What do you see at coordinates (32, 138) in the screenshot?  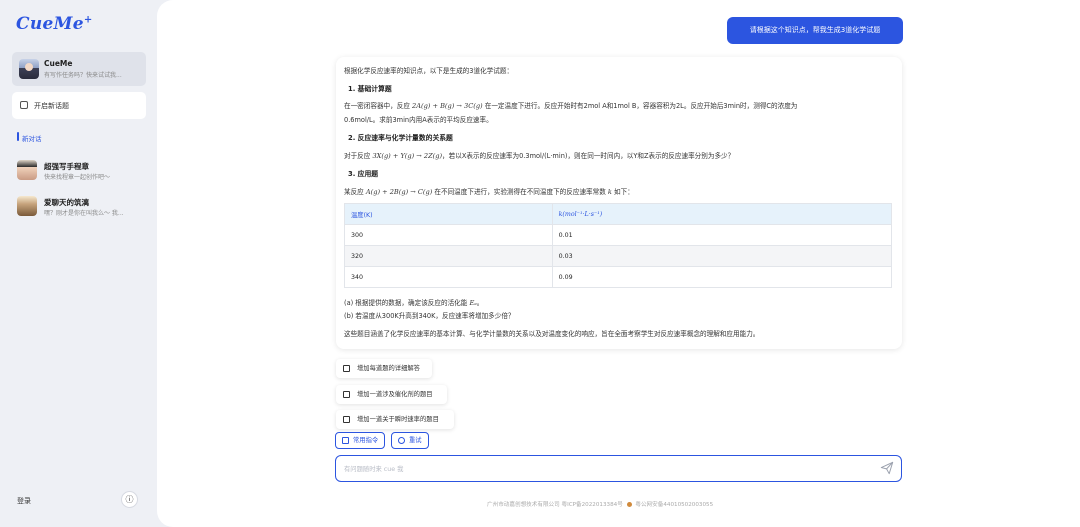 I see `section-new-conversation: 新对话` at bounding box center [32, 138].